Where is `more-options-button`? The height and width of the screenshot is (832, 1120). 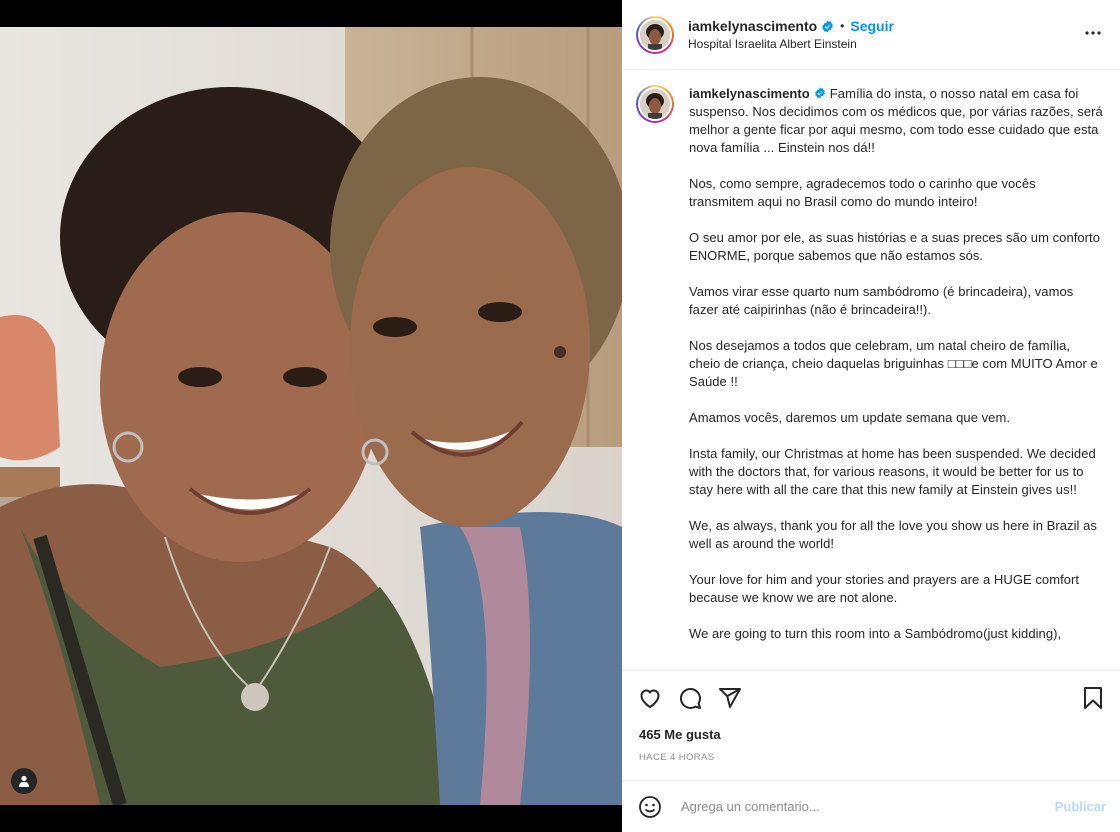
more-options-button is located at coordinates (1093, 35).